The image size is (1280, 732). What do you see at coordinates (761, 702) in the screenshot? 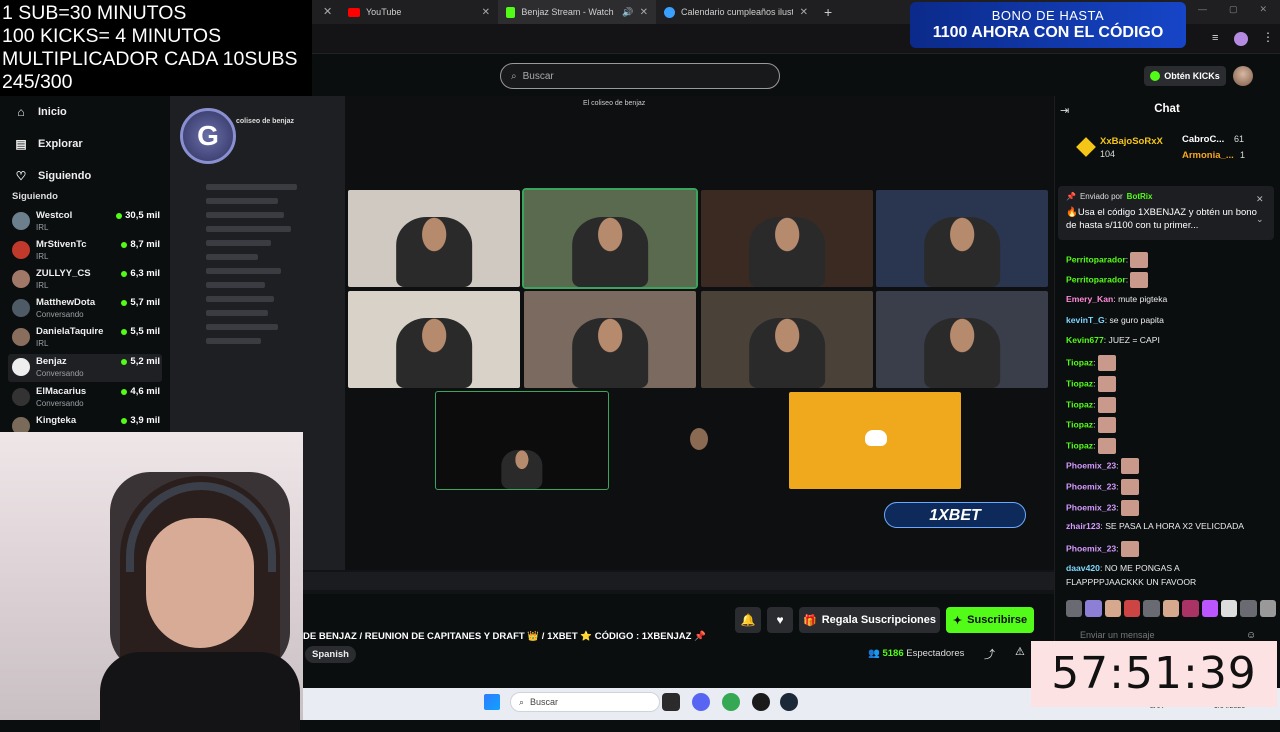
I see `obs-taskbar-icon` at bounding box center [761, 702].